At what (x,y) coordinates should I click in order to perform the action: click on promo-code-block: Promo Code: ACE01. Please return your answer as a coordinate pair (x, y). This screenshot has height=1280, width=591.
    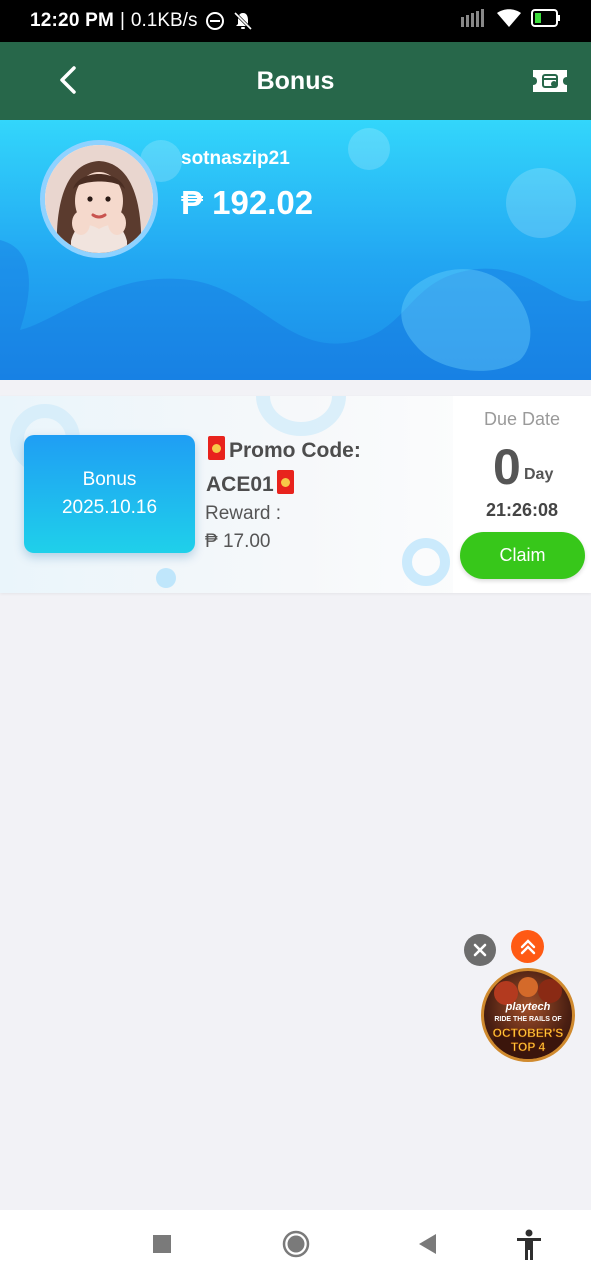
    Looking at the image, I should click on (306, 468).